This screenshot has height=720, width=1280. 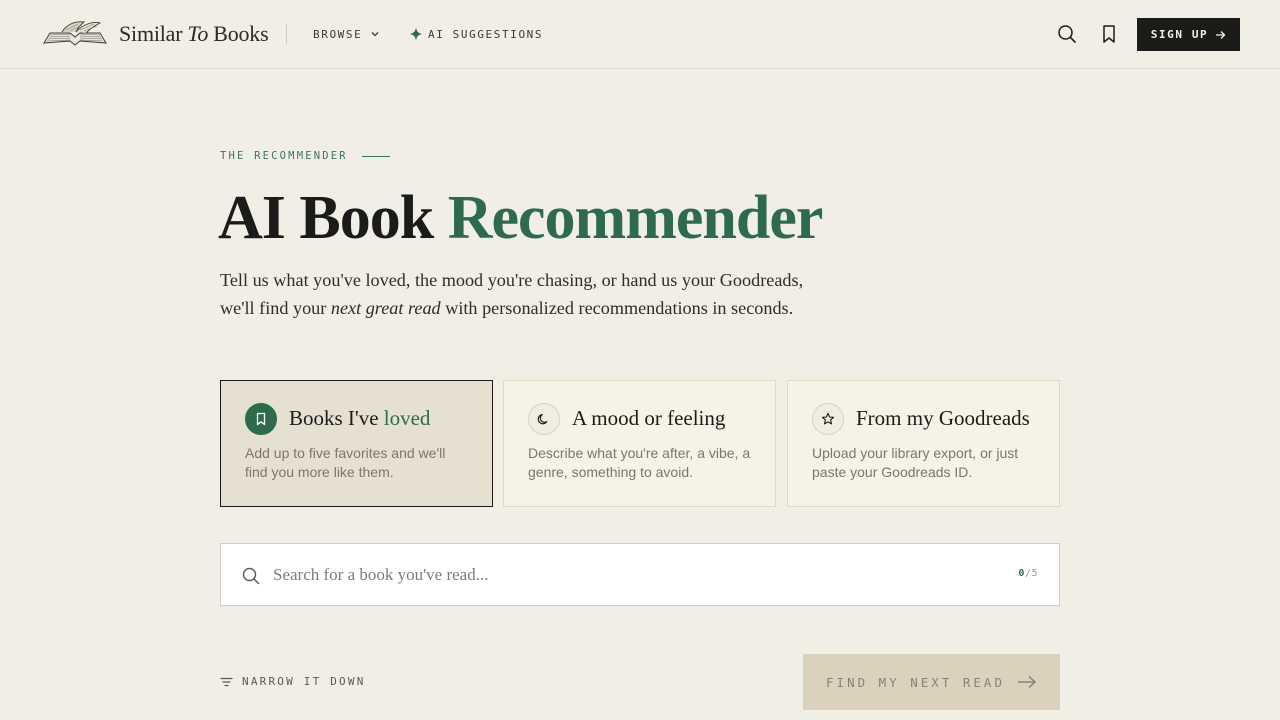 What do you see at coordinates (226, 681) in the screenshot?
I see `filter-icon` at bounding box center [226, 681].